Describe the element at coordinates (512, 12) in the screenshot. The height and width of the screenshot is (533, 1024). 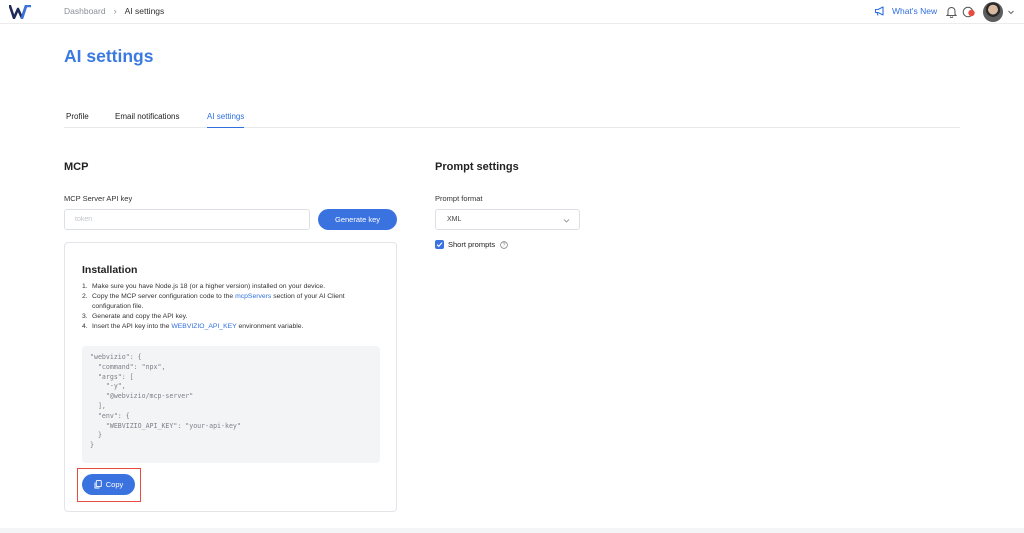
I see `top-bar: Dashboard › AI settings What's New` at that location.